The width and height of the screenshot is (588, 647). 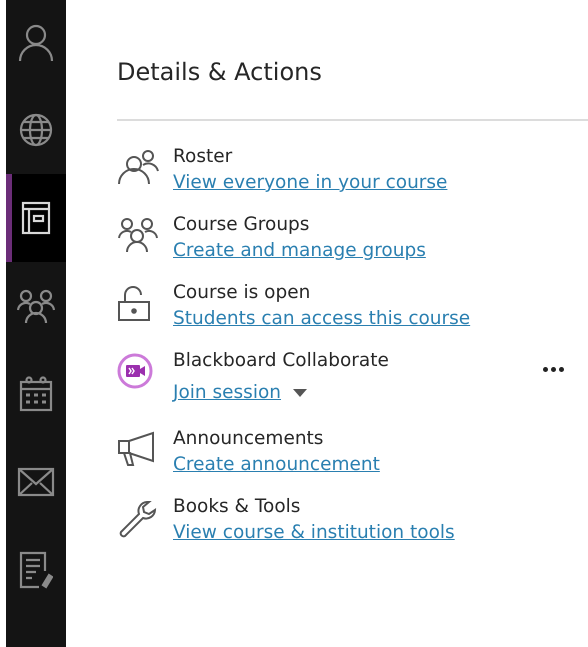 I want to click on calendar-icon, so click(x=36, y=394).